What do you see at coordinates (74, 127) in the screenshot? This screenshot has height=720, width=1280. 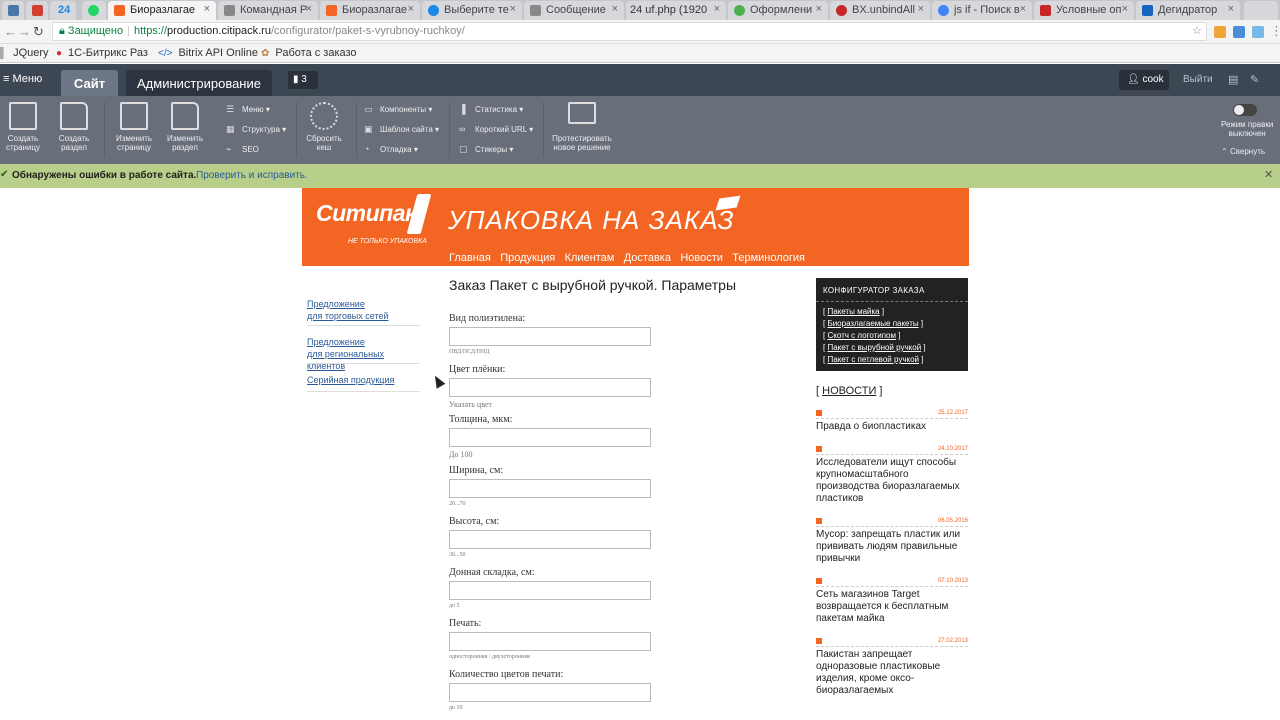 I see `create-section-button: Создать раздел` at bounding box center [74, 127].